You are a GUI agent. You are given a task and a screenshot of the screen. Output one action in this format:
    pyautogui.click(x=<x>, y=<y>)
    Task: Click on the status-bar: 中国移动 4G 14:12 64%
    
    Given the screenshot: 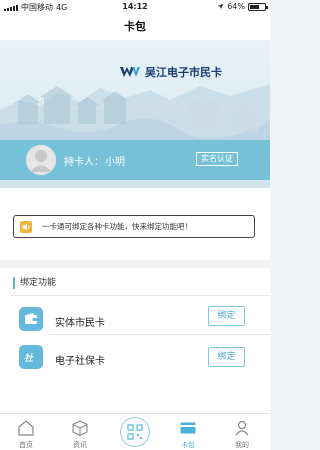 What is the action you would take?
    pyautogui.click(x=135, y=7)
    